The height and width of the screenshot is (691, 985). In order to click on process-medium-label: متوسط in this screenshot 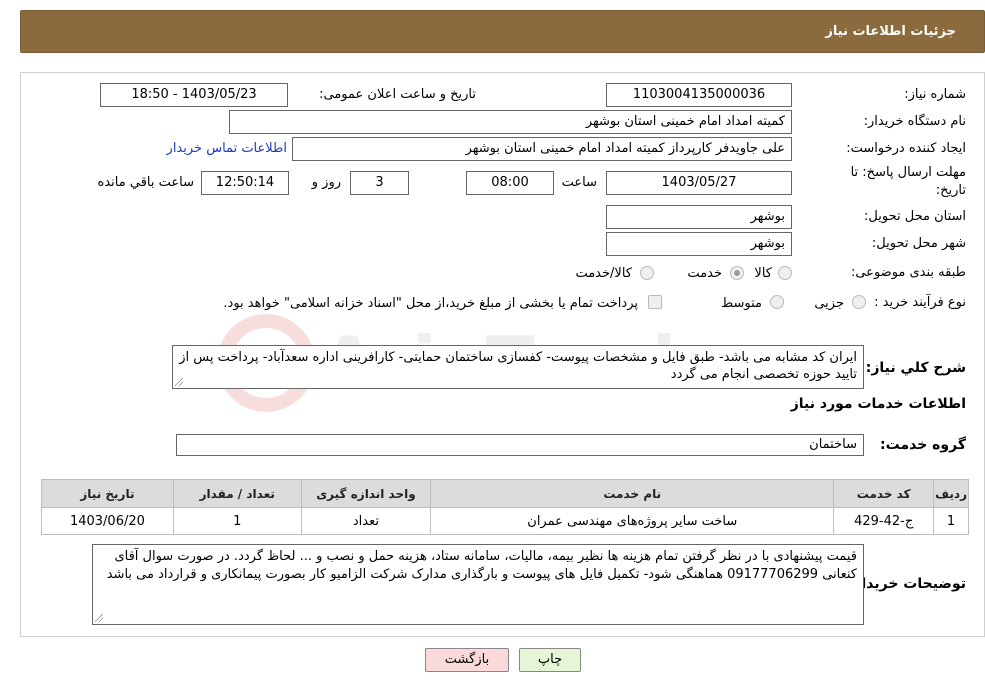, I will do `click(741, 303)`.